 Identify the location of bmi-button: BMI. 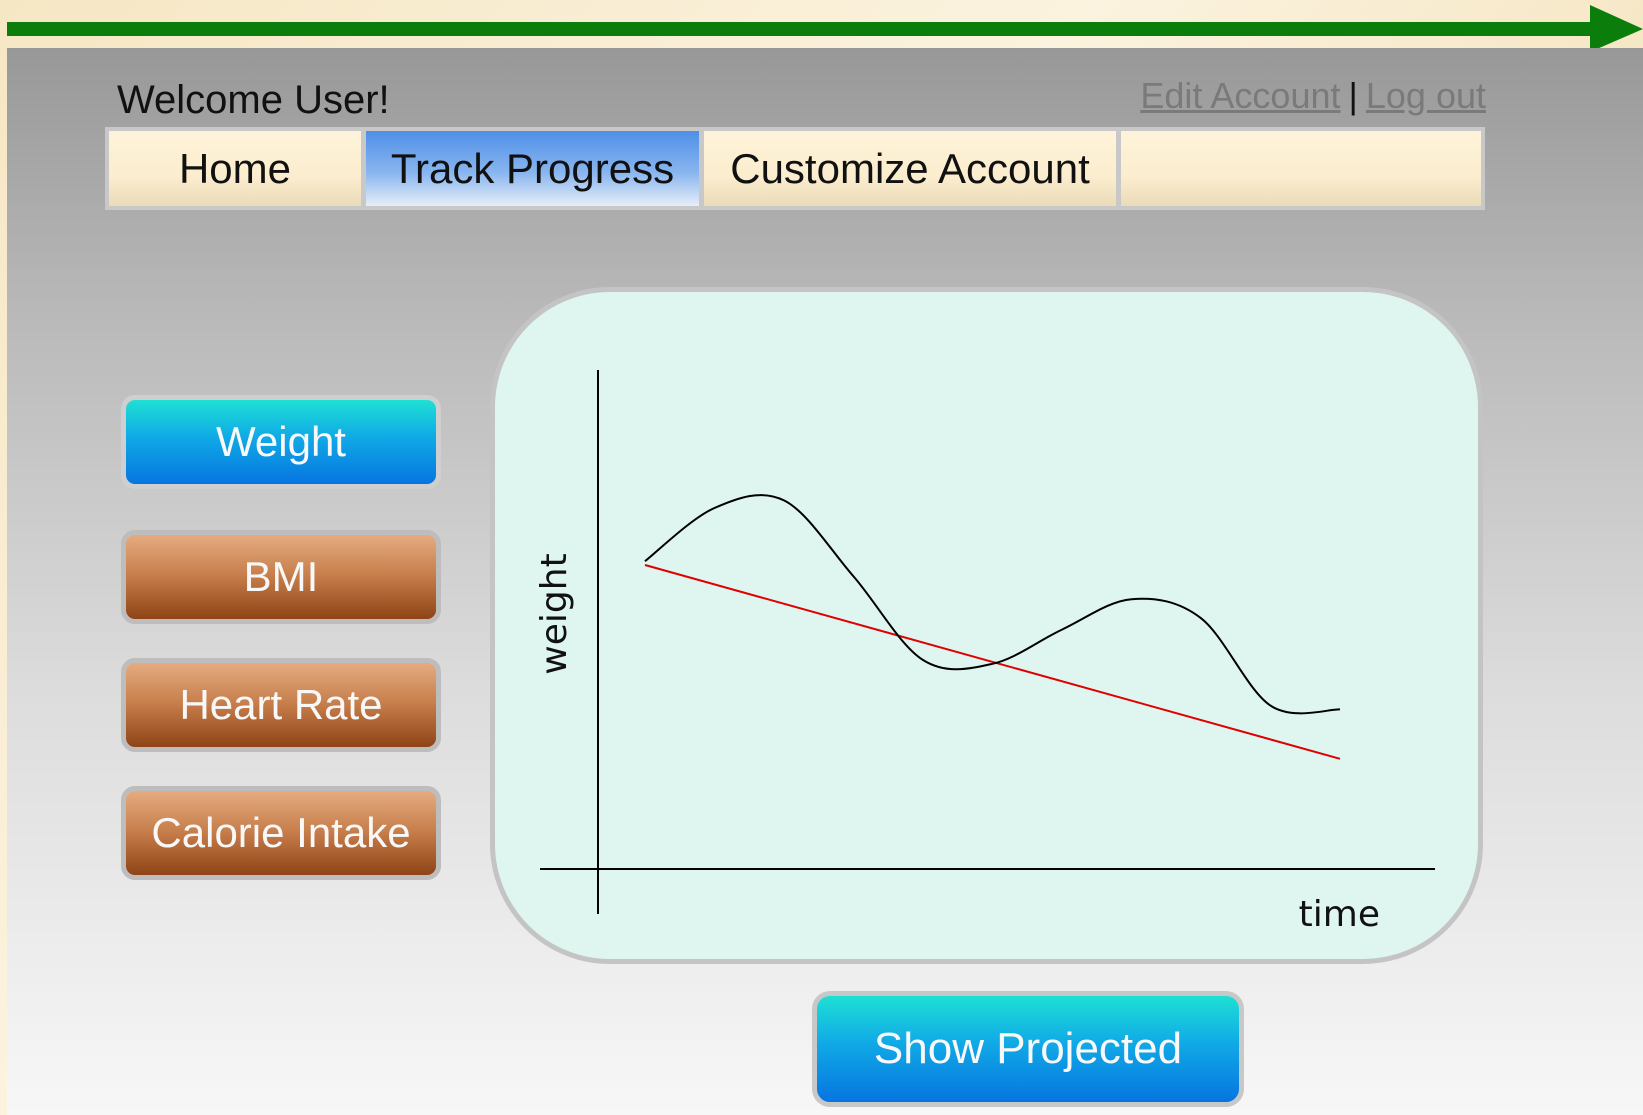
(281, 577).